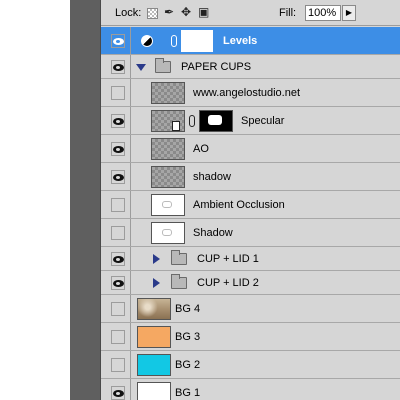  What do you see at coordinates (263, 120) in the screenshot?
I see `layer-name: Specular` at bounding box center [263, 120].